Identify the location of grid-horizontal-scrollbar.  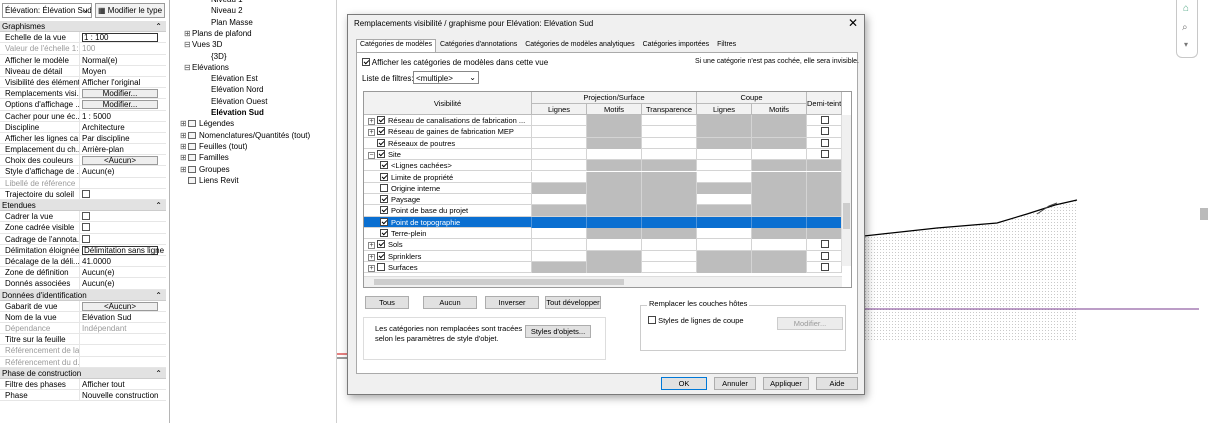
(603, 281).